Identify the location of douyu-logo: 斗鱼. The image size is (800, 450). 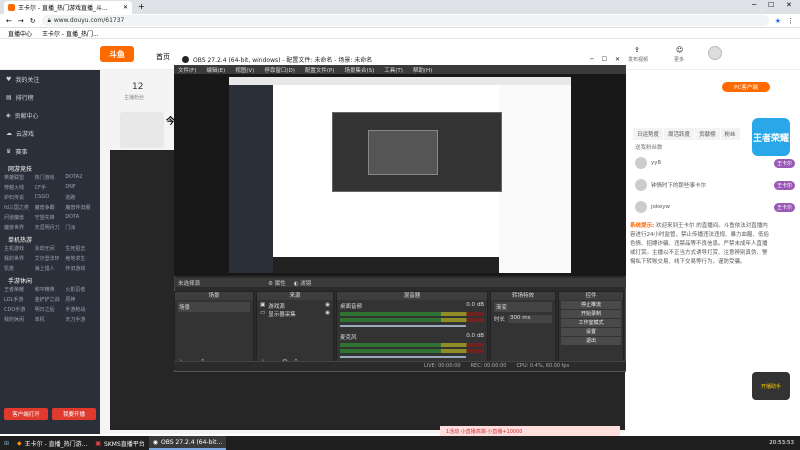
(117, 54).